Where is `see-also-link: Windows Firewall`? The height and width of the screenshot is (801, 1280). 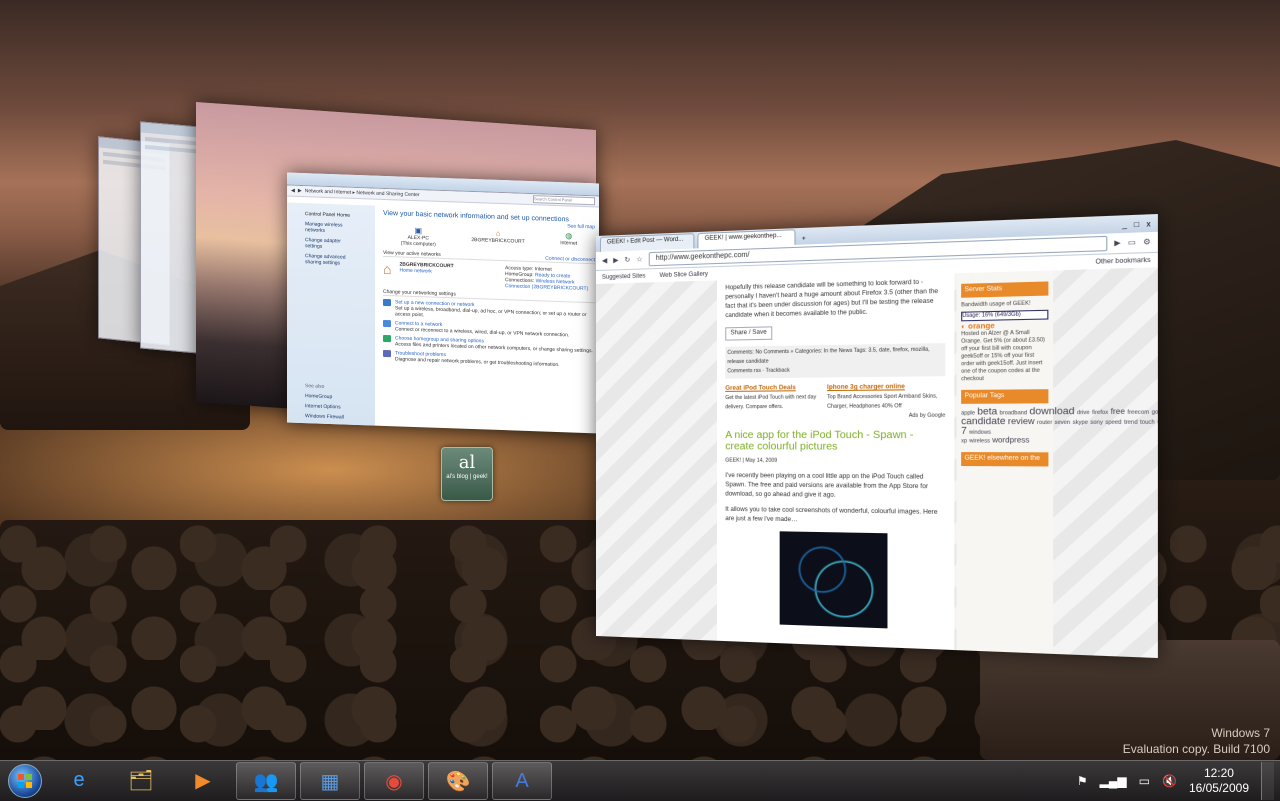
see-also-link: Windows Firewall is located at coordinates (331, 417).